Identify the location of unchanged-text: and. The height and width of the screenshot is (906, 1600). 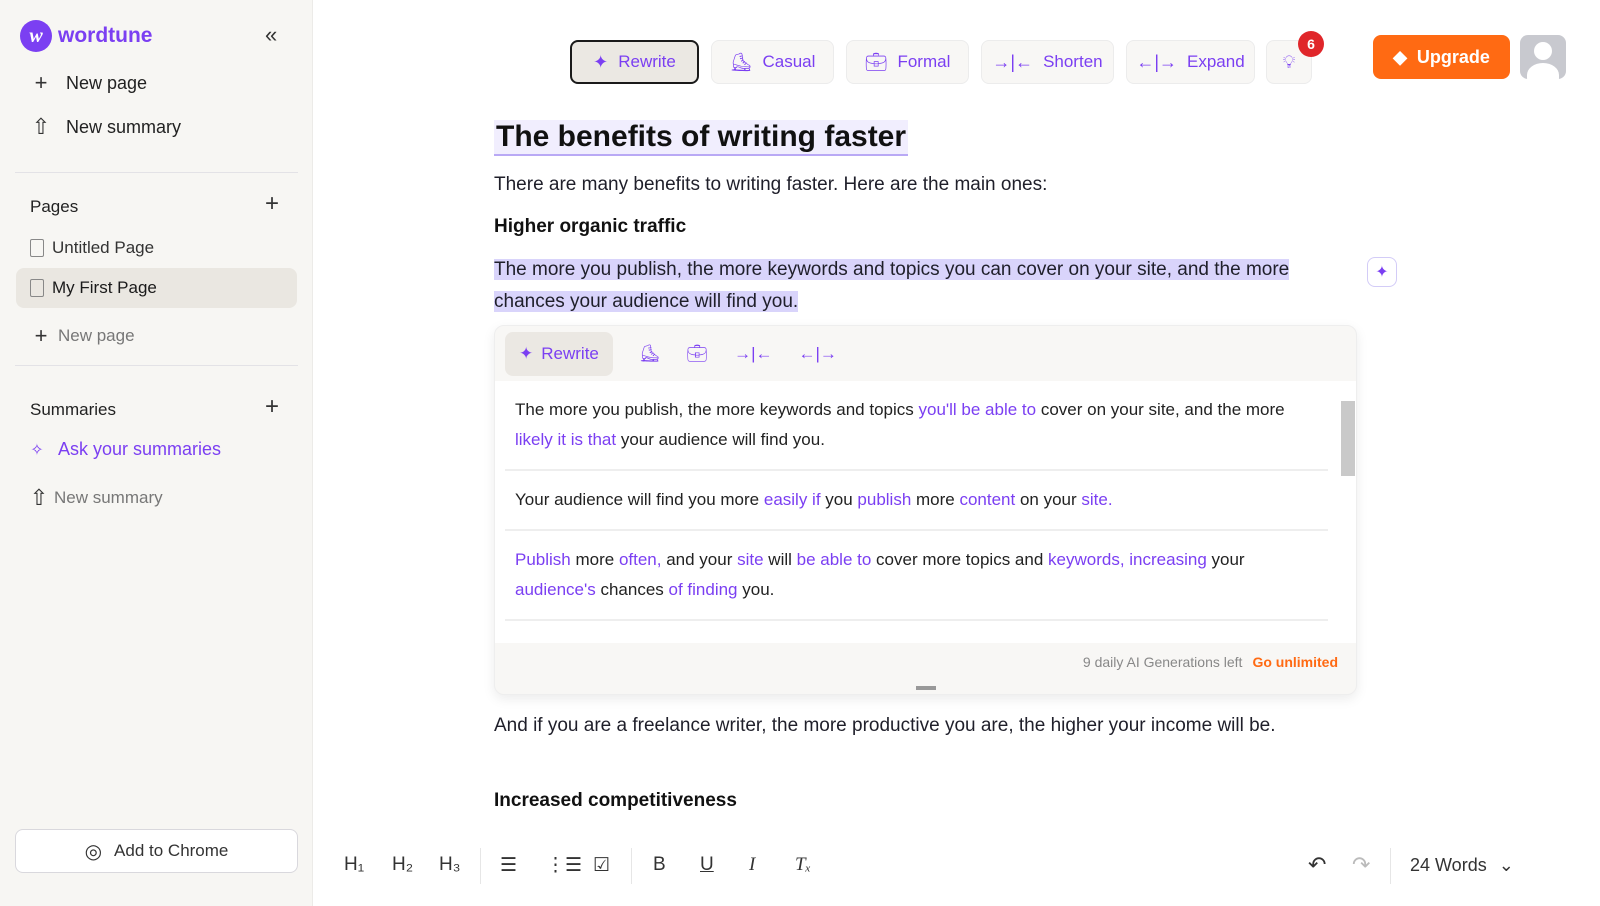
(1161, 641).